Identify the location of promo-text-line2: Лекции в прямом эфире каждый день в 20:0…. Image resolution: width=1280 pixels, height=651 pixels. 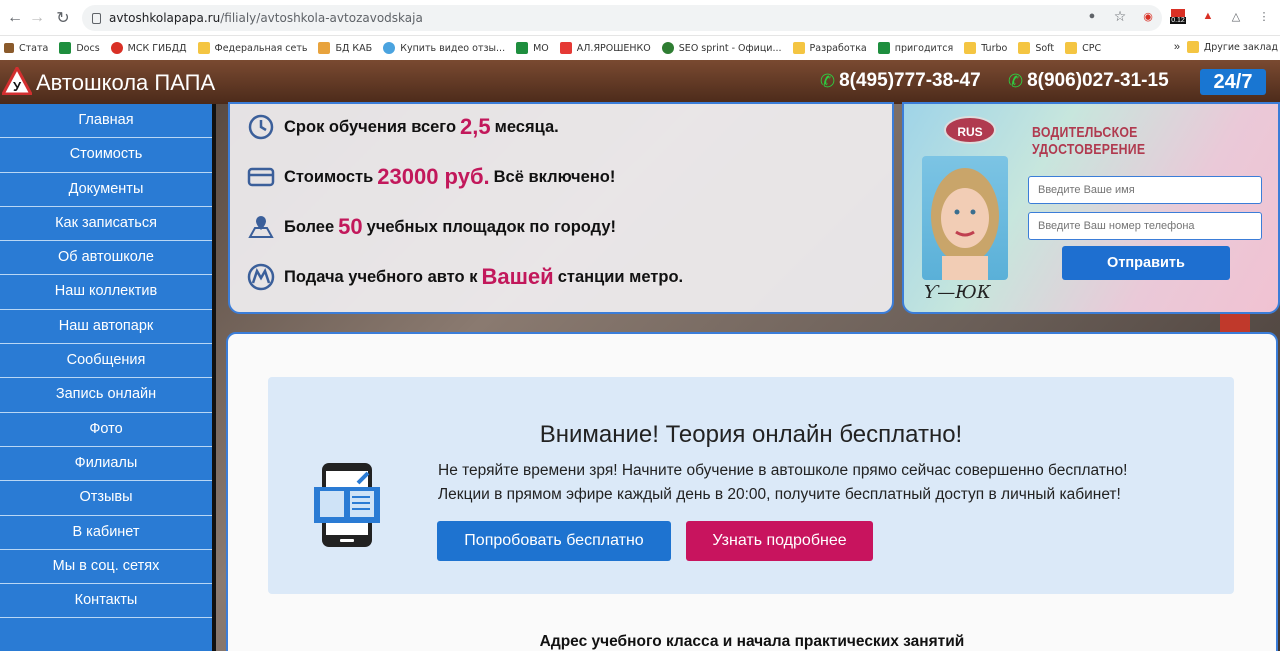
(779, 494).